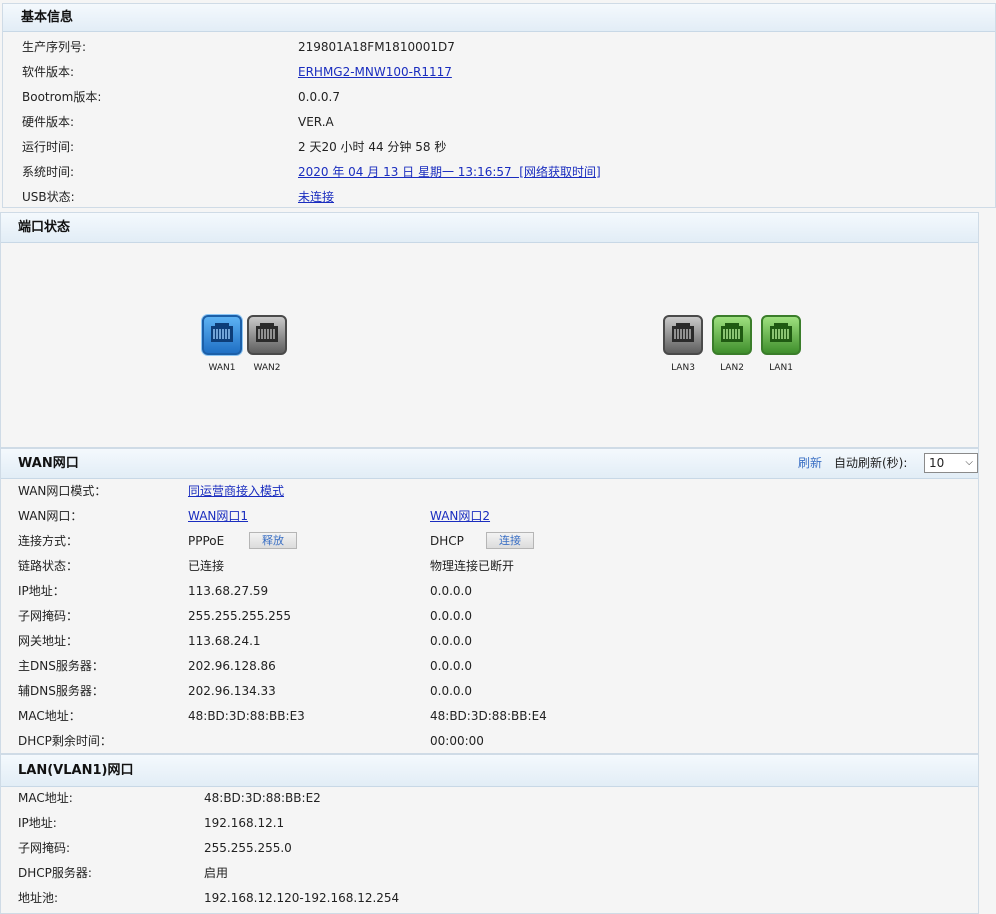 Image resolution: width=996 pixels, height=914 pixels. I want to click on port-label: WAN2, so click(267, 368).